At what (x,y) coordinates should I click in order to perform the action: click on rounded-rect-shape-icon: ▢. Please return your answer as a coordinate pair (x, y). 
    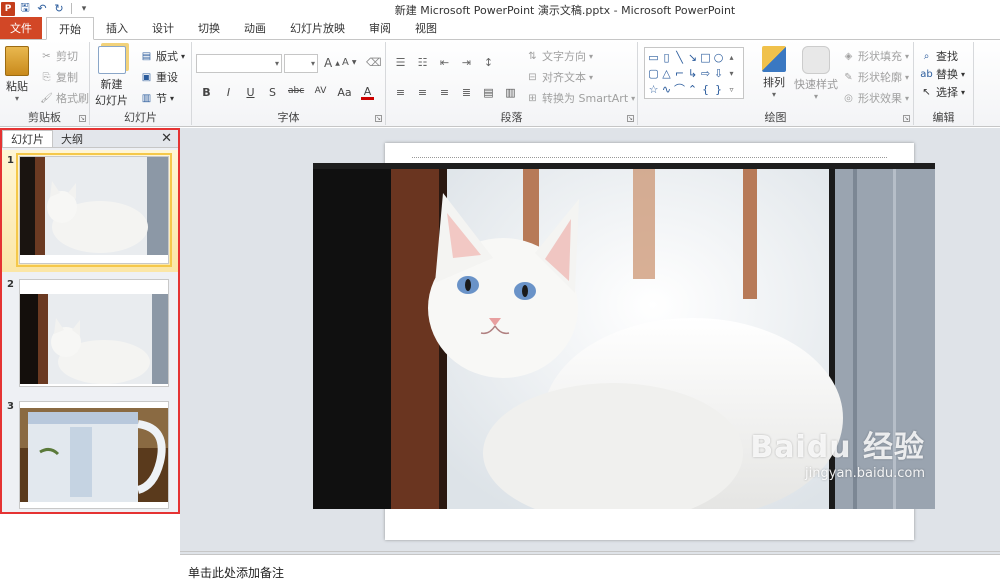
    Looking at the image, I should click on (653, 73).